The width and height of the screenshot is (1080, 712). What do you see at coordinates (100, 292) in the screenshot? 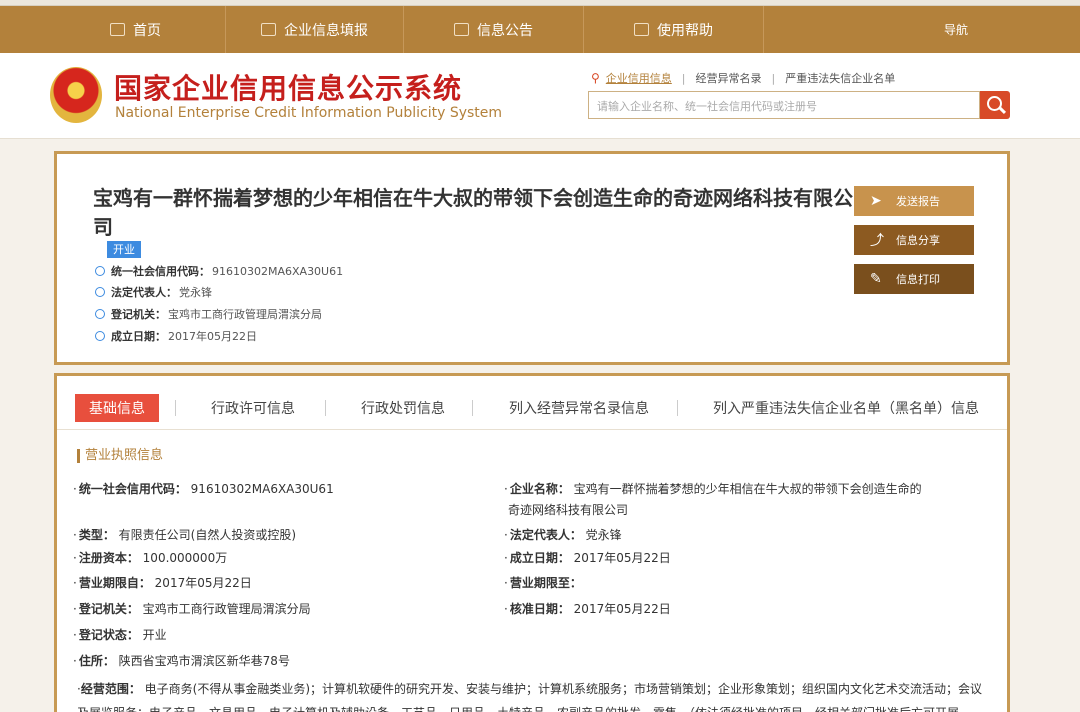
I see `person-icon` at bounding box center [100, 292].